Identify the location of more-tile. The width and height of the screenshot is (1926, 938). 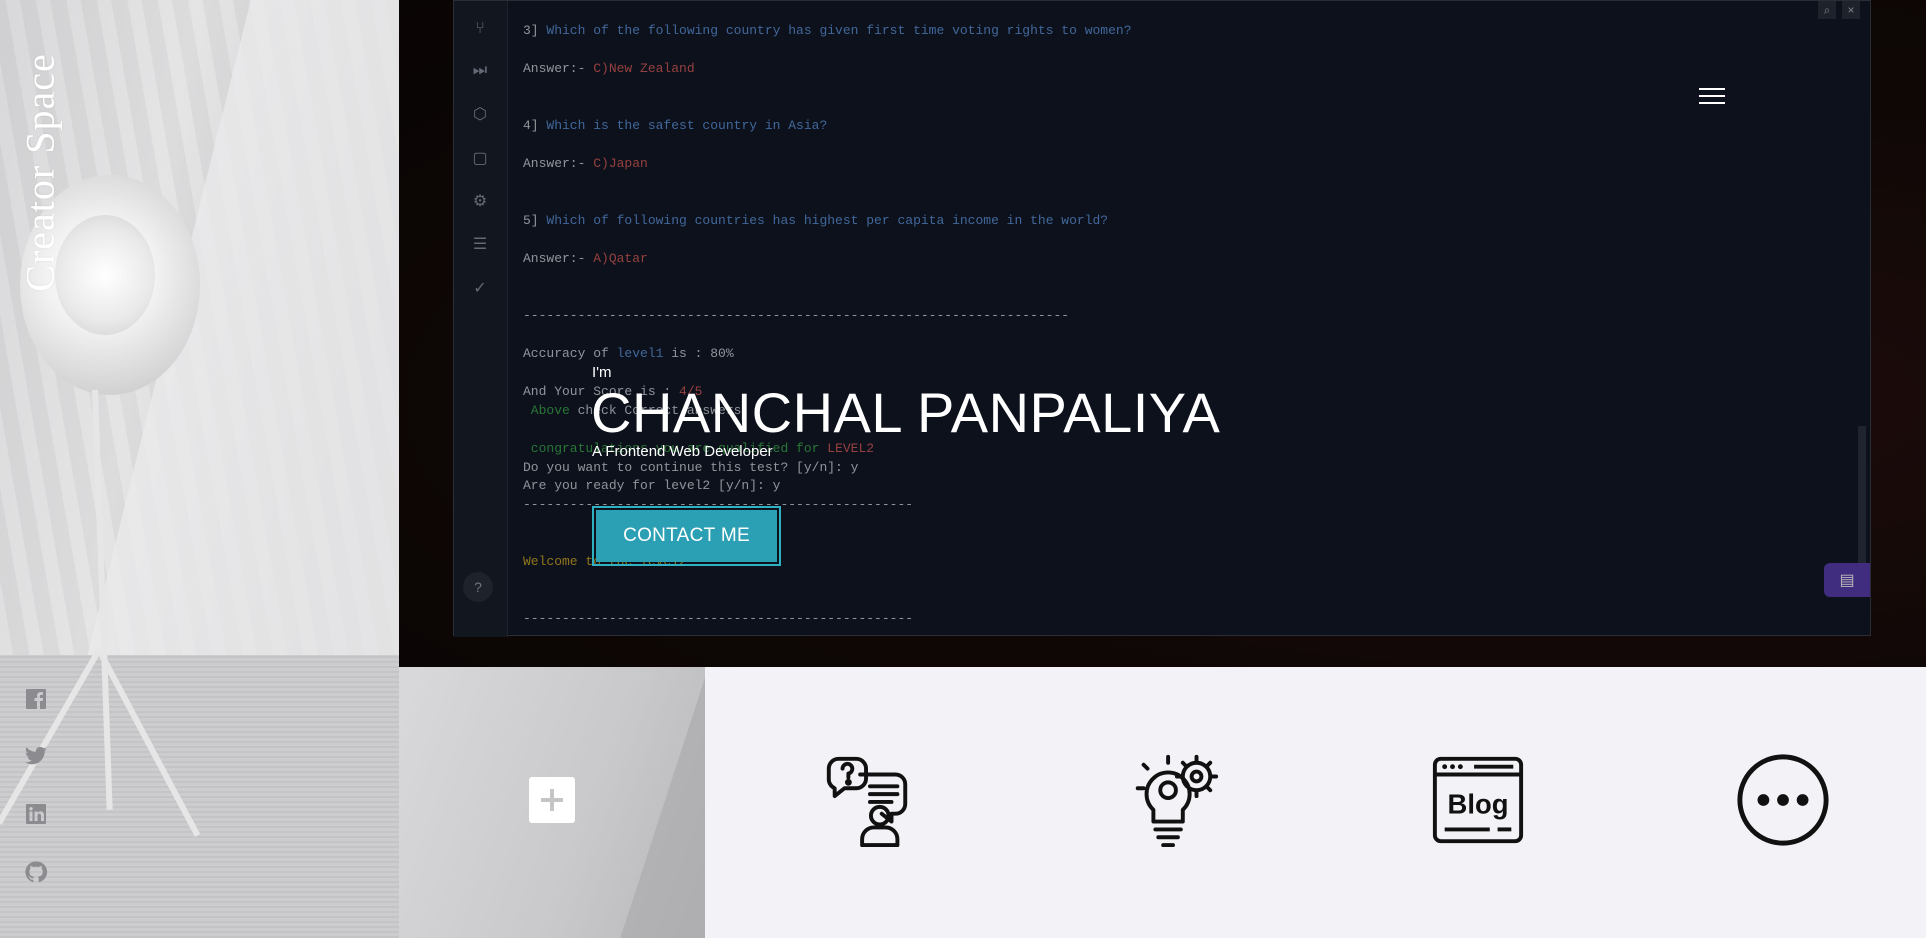
(1783, 800).